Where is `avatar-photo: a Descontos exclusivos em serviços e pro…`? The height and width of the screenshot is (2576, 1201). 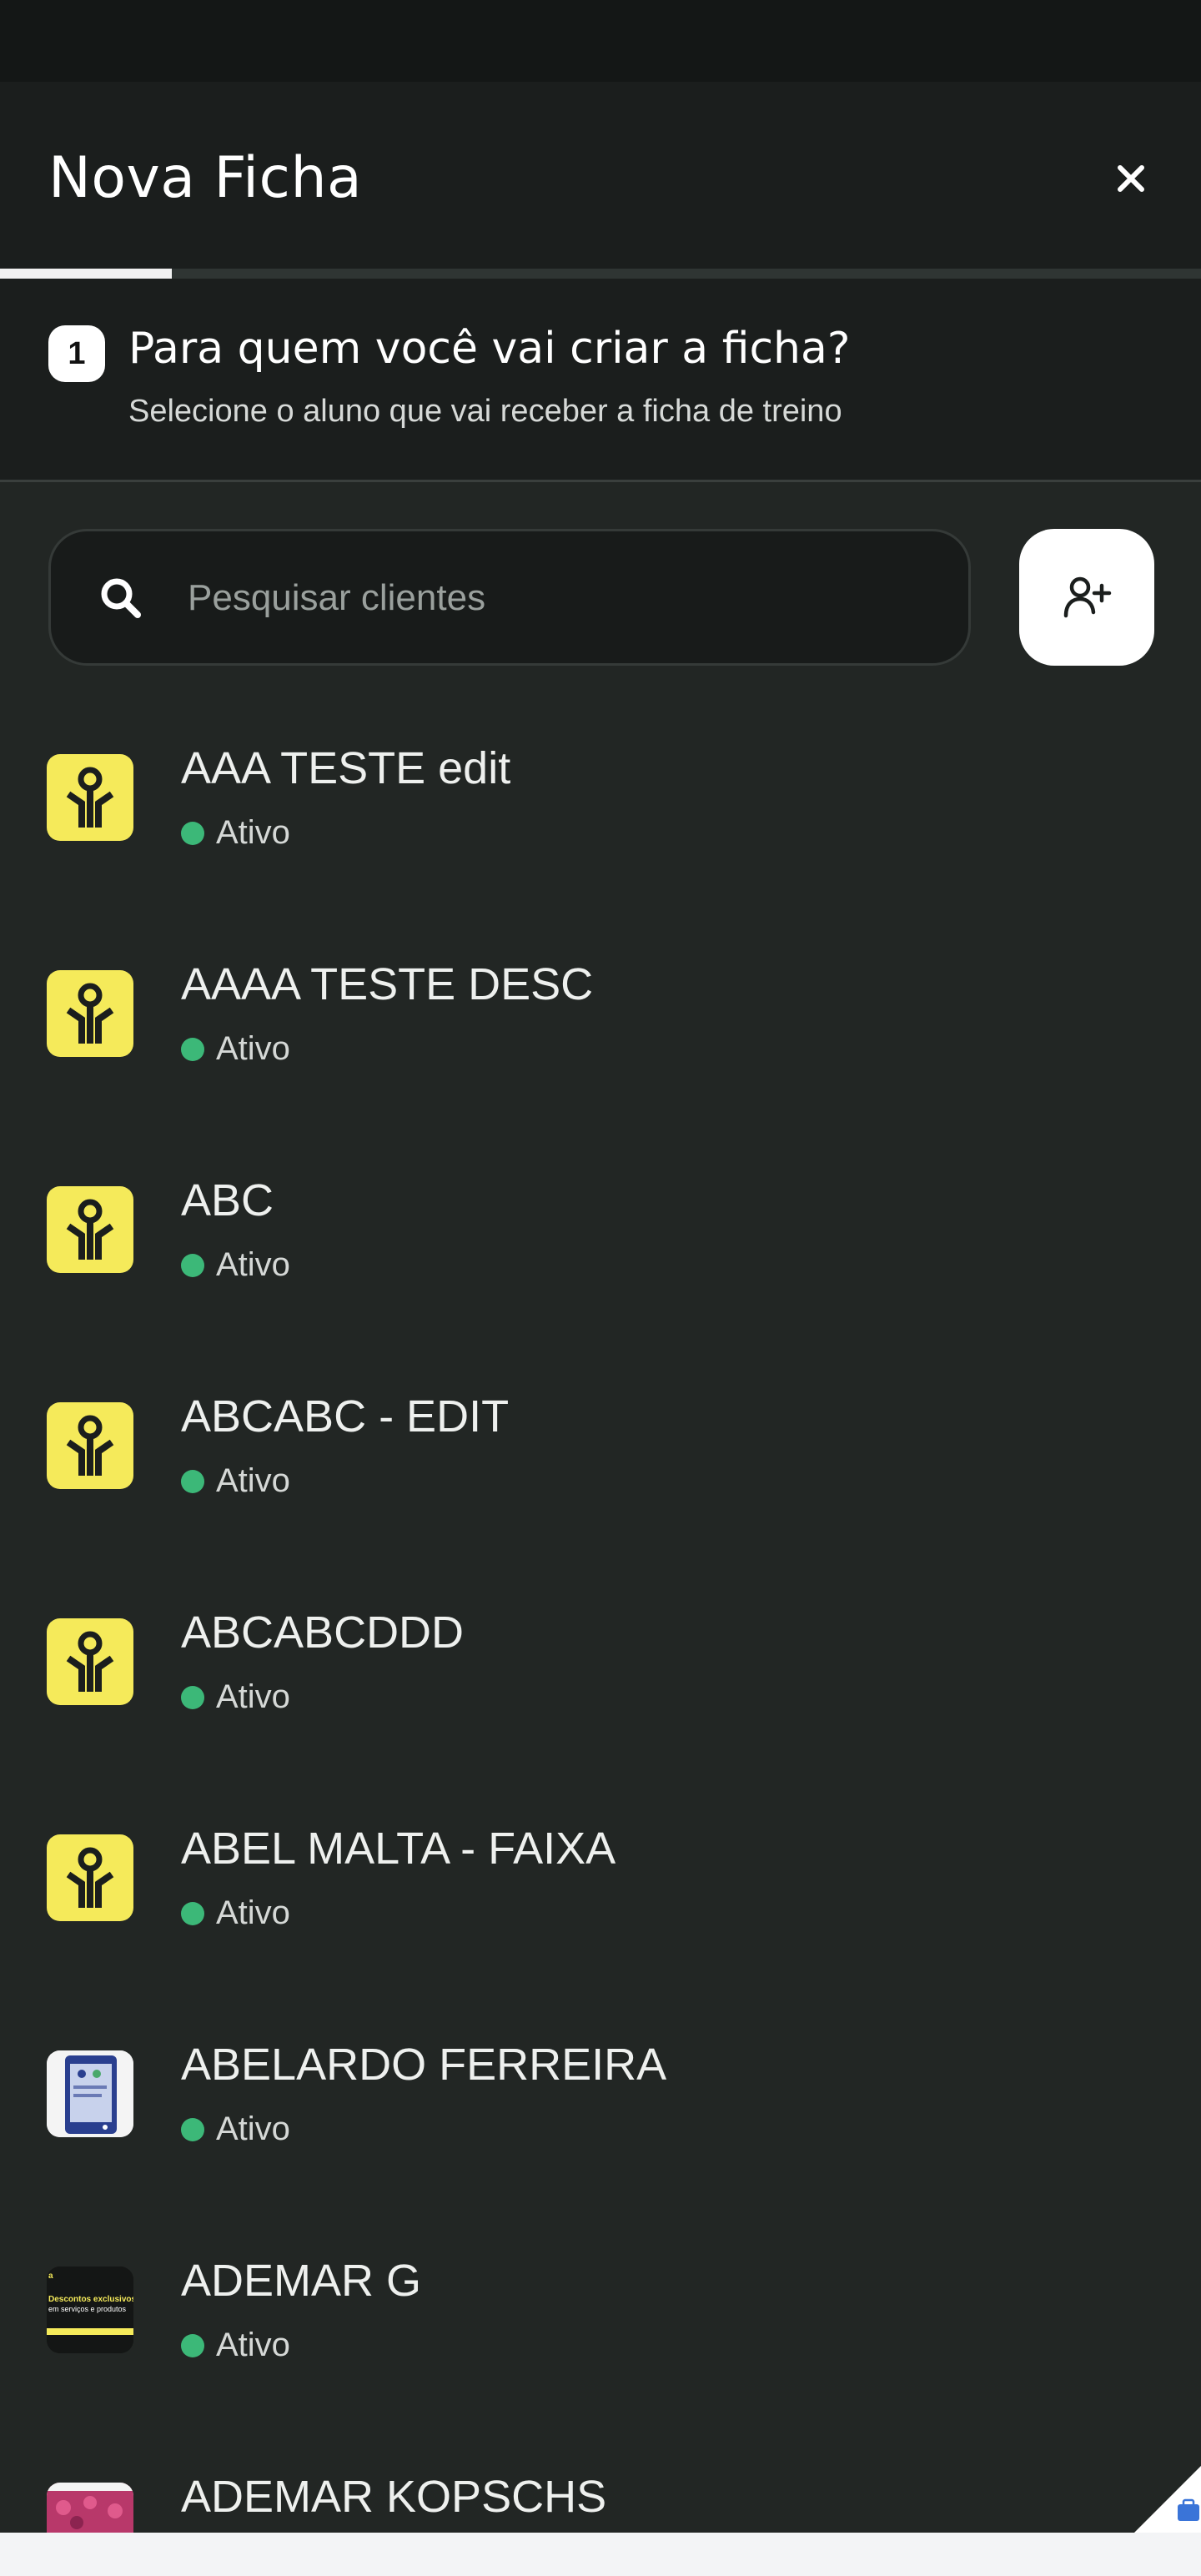 avatar-photo: a Descontos exclusivos em serviços e pro… is located at coordinates (90, 2310).